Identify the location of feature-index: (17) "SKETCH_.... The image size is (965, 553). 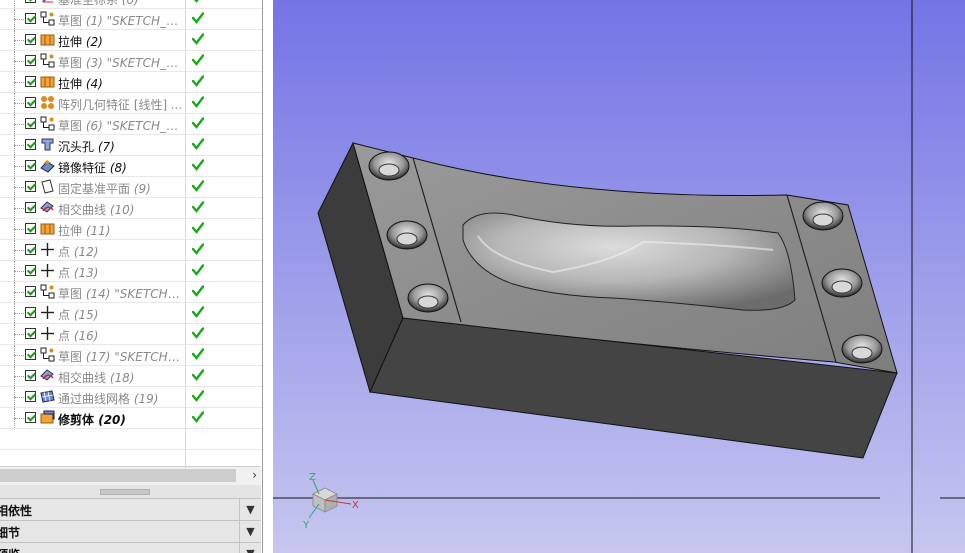
(134, 357).